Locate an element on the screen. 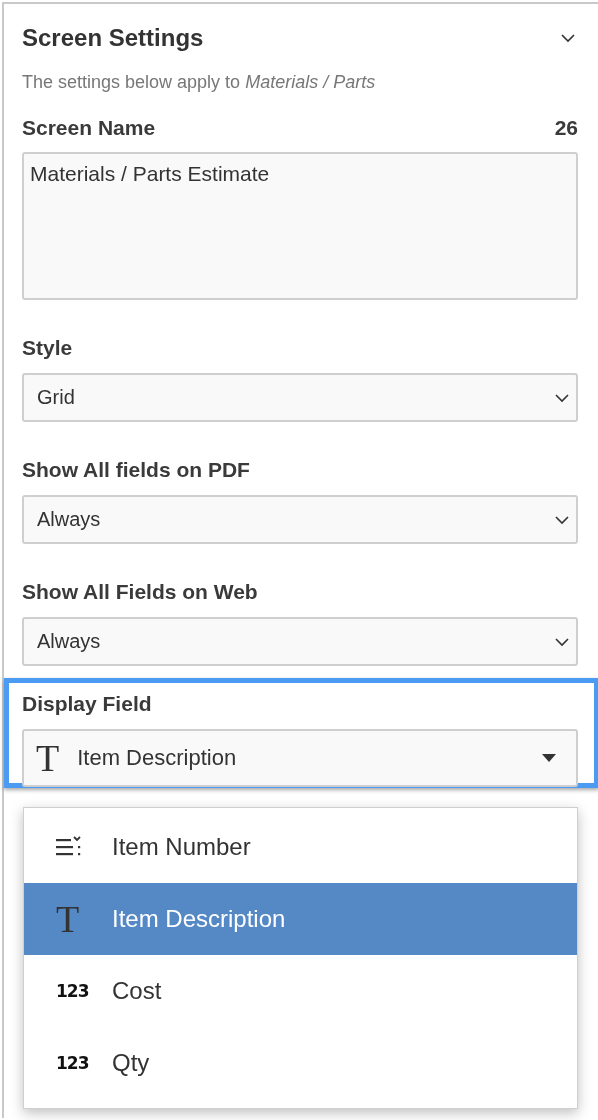 This screenshot has height=1120, width=598. field-label: Show All Fields on Web is located at coordinates (140, 592).